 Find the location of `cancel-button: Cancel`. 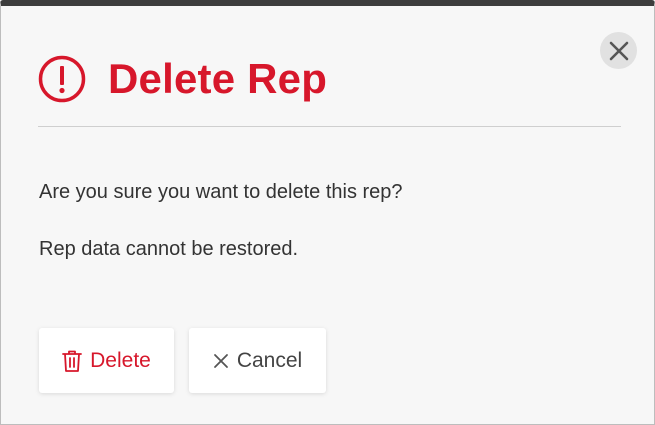

cancel-button: Cancel is located at coordinates (257, 360).